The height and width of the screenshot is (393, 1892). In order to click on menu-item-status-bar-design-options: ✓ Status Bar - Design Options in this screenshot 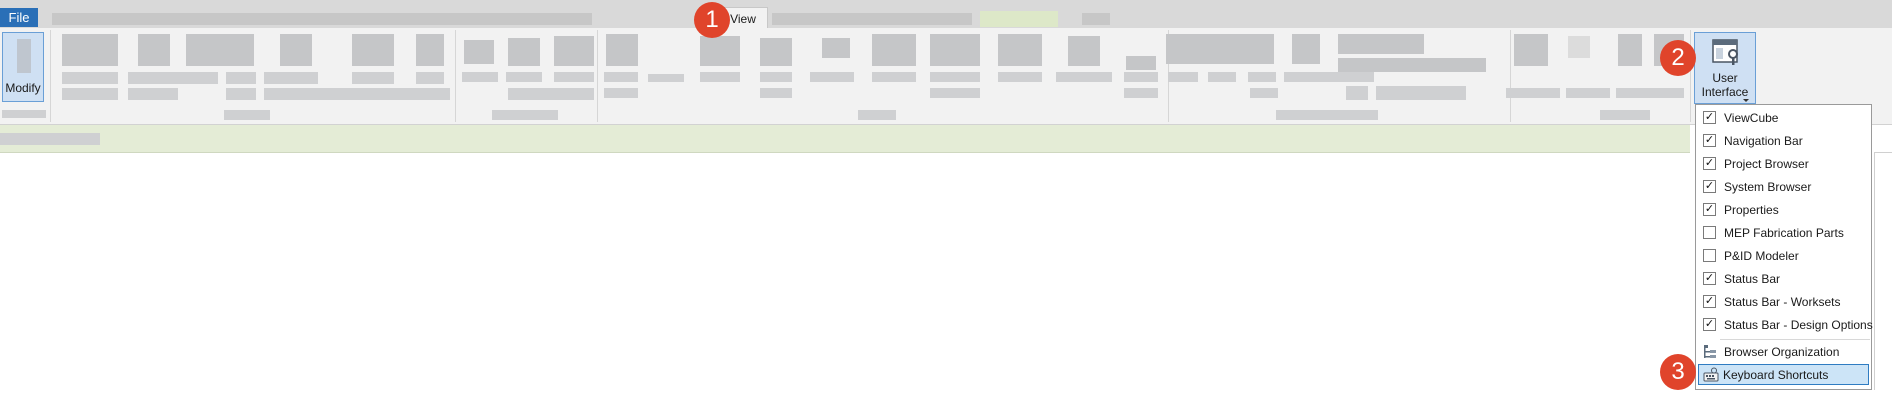, I will do `click(1785, 325)`.